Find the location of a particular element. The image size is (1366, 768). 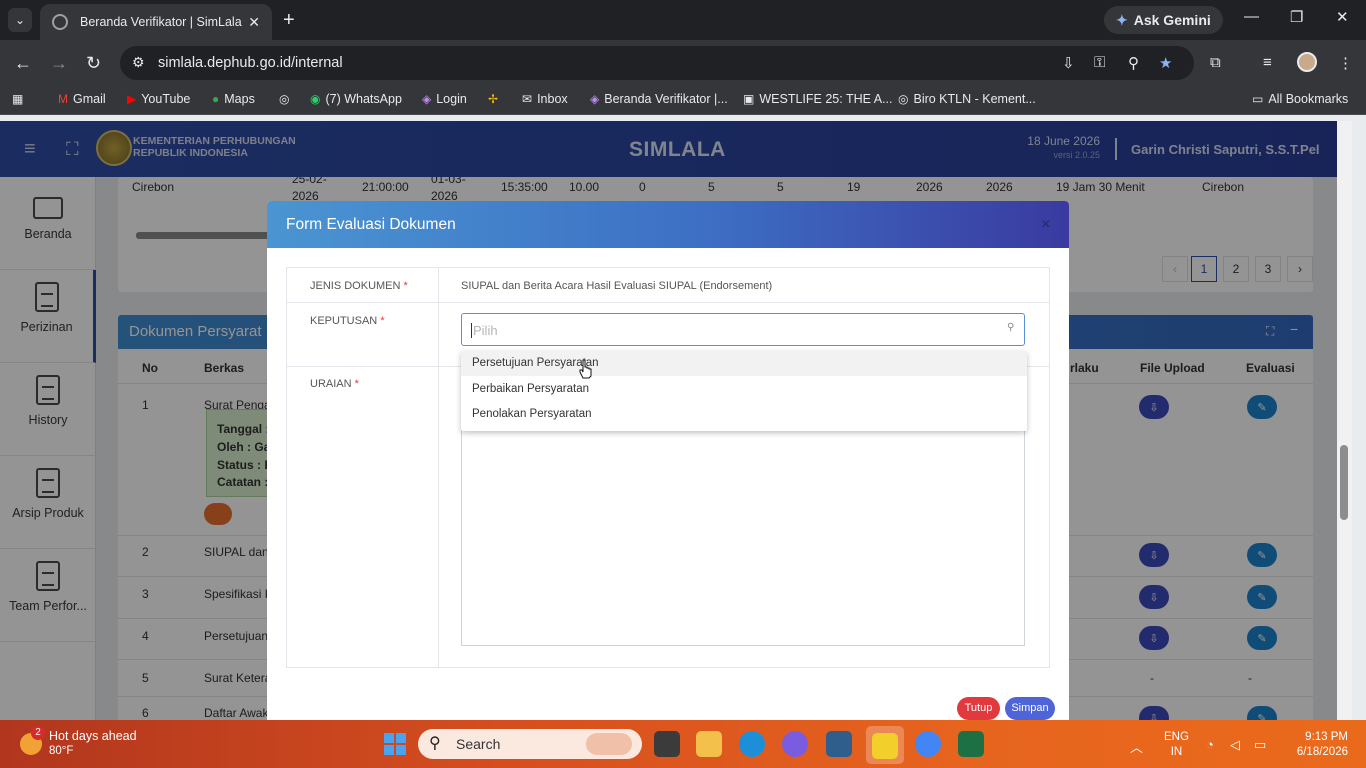

page-scrollbar-thumb is located at coordinates (1344, 482).